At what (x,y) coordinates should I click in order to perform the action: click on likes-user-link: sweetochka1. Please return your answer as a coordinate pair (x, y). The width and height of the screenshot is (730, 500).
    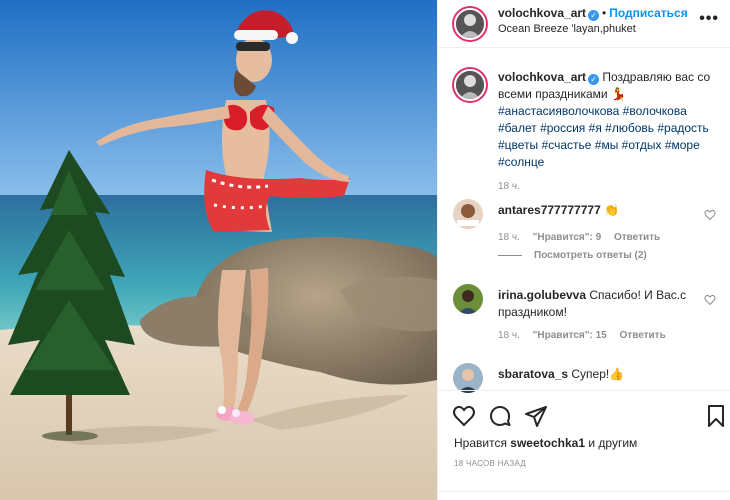
    Looking at the image, I should click on (547, 443).